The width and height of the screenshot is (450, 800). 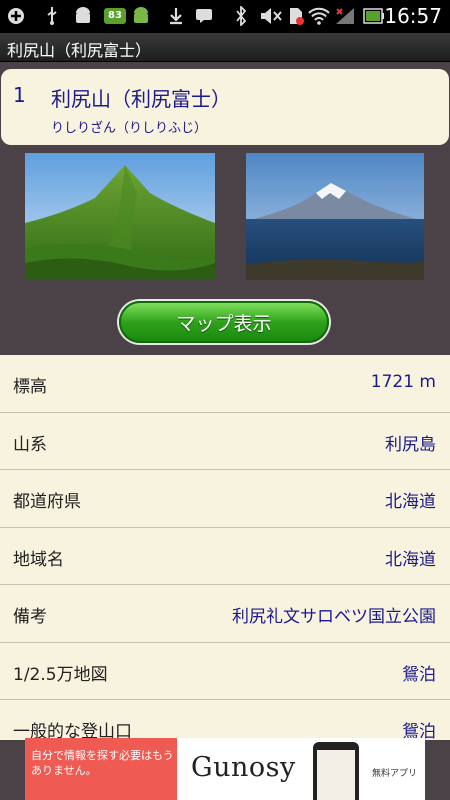 I want to click on info-value: 1721 m, so click(x=403, y=382).